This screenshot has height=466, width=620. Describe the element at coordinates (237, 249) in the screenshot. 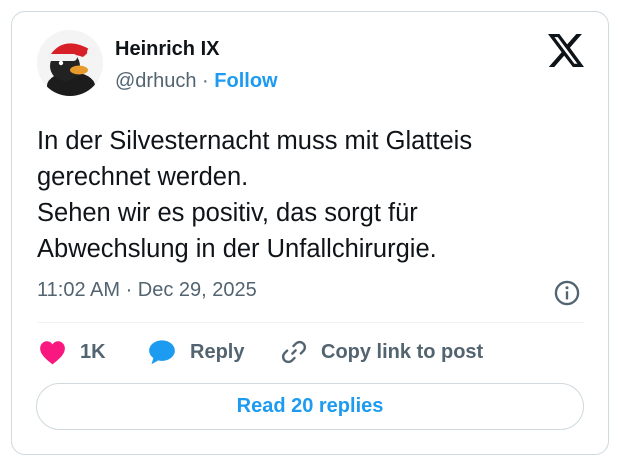

I see `tweet-text-line: Abwechslung in der Unfallchirurgie.` at that location.